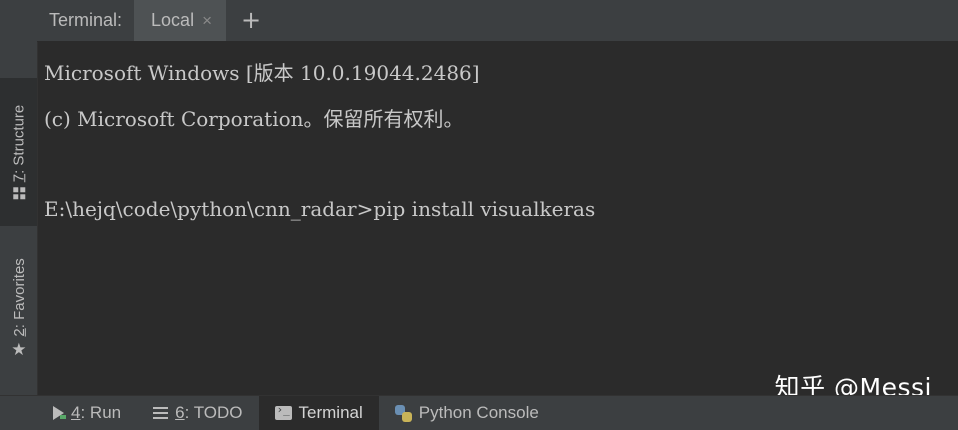 This screenshot has height=430, width=958. I want to click on terminal-tool-button: Terminal, so click(318, 413).